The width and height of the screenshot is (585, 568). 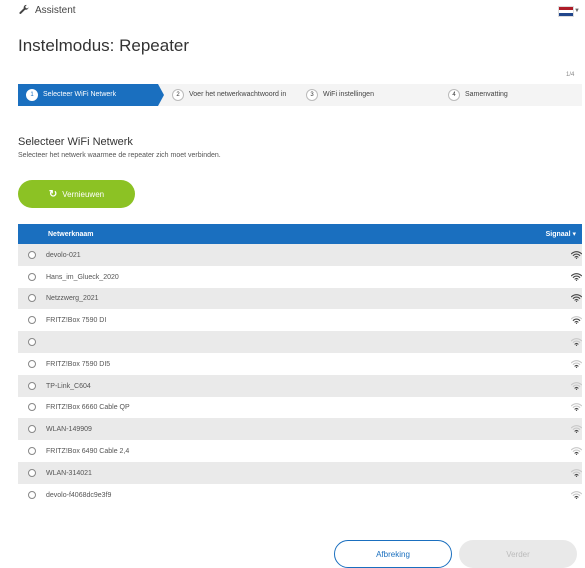 I want to click on assistant-header: Assistent, so click(x=47, y=10).